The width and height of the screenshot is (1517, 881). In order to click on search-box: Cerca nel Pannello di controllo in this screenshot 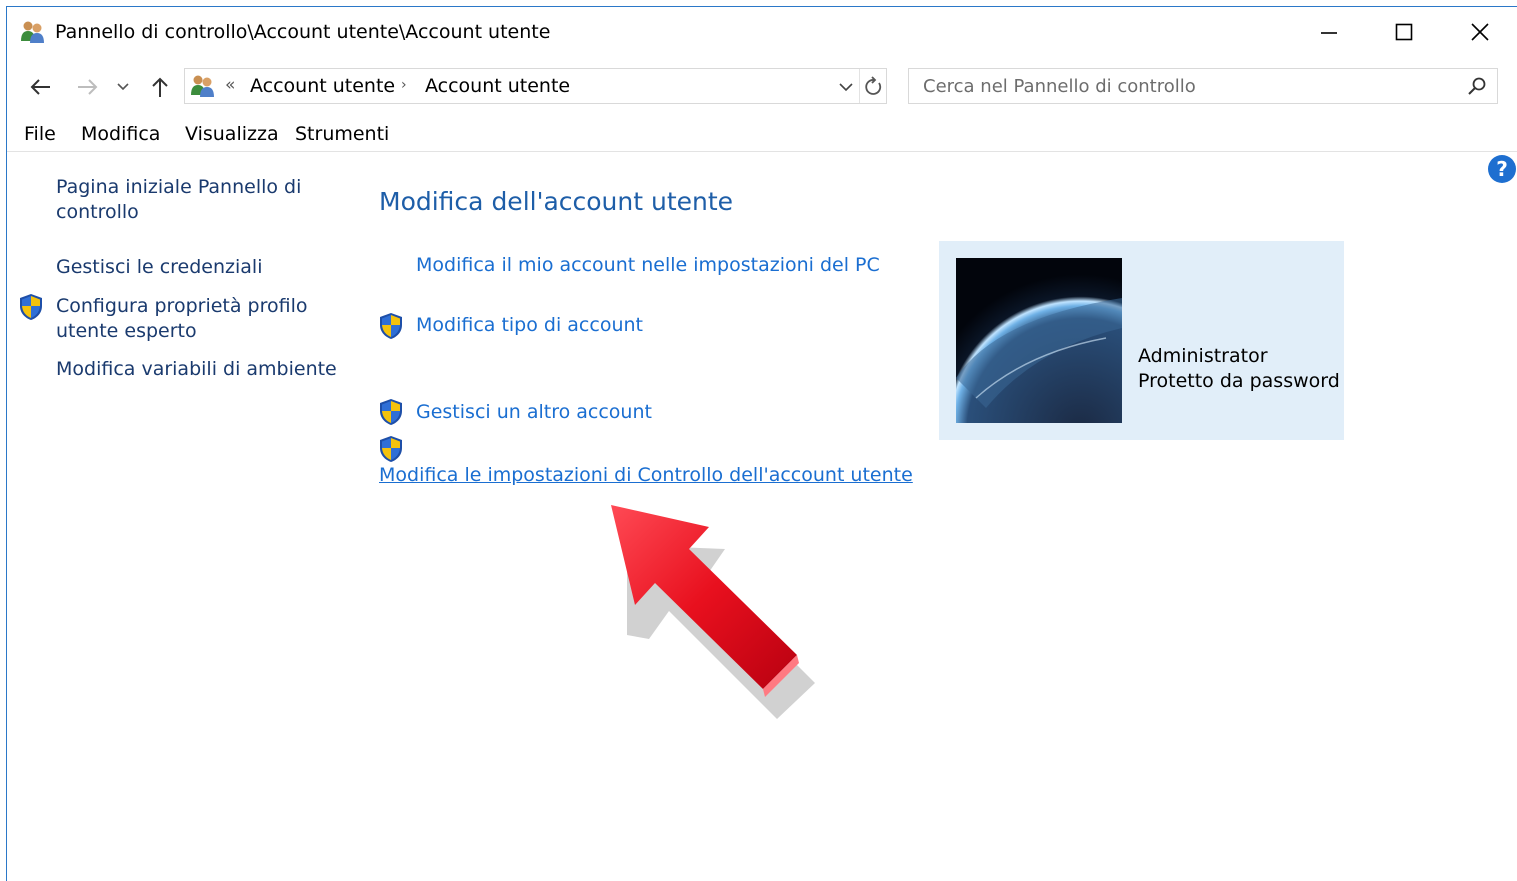, I will do `click(1203, 86)`.